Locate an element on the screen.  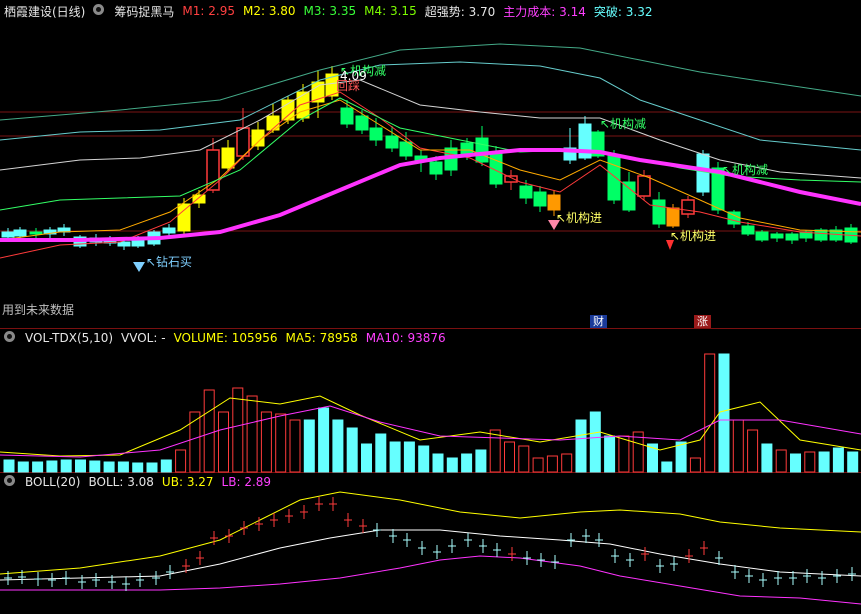
inst-enter-label-1: ↖机构进 is located at coordinates (579, 217).